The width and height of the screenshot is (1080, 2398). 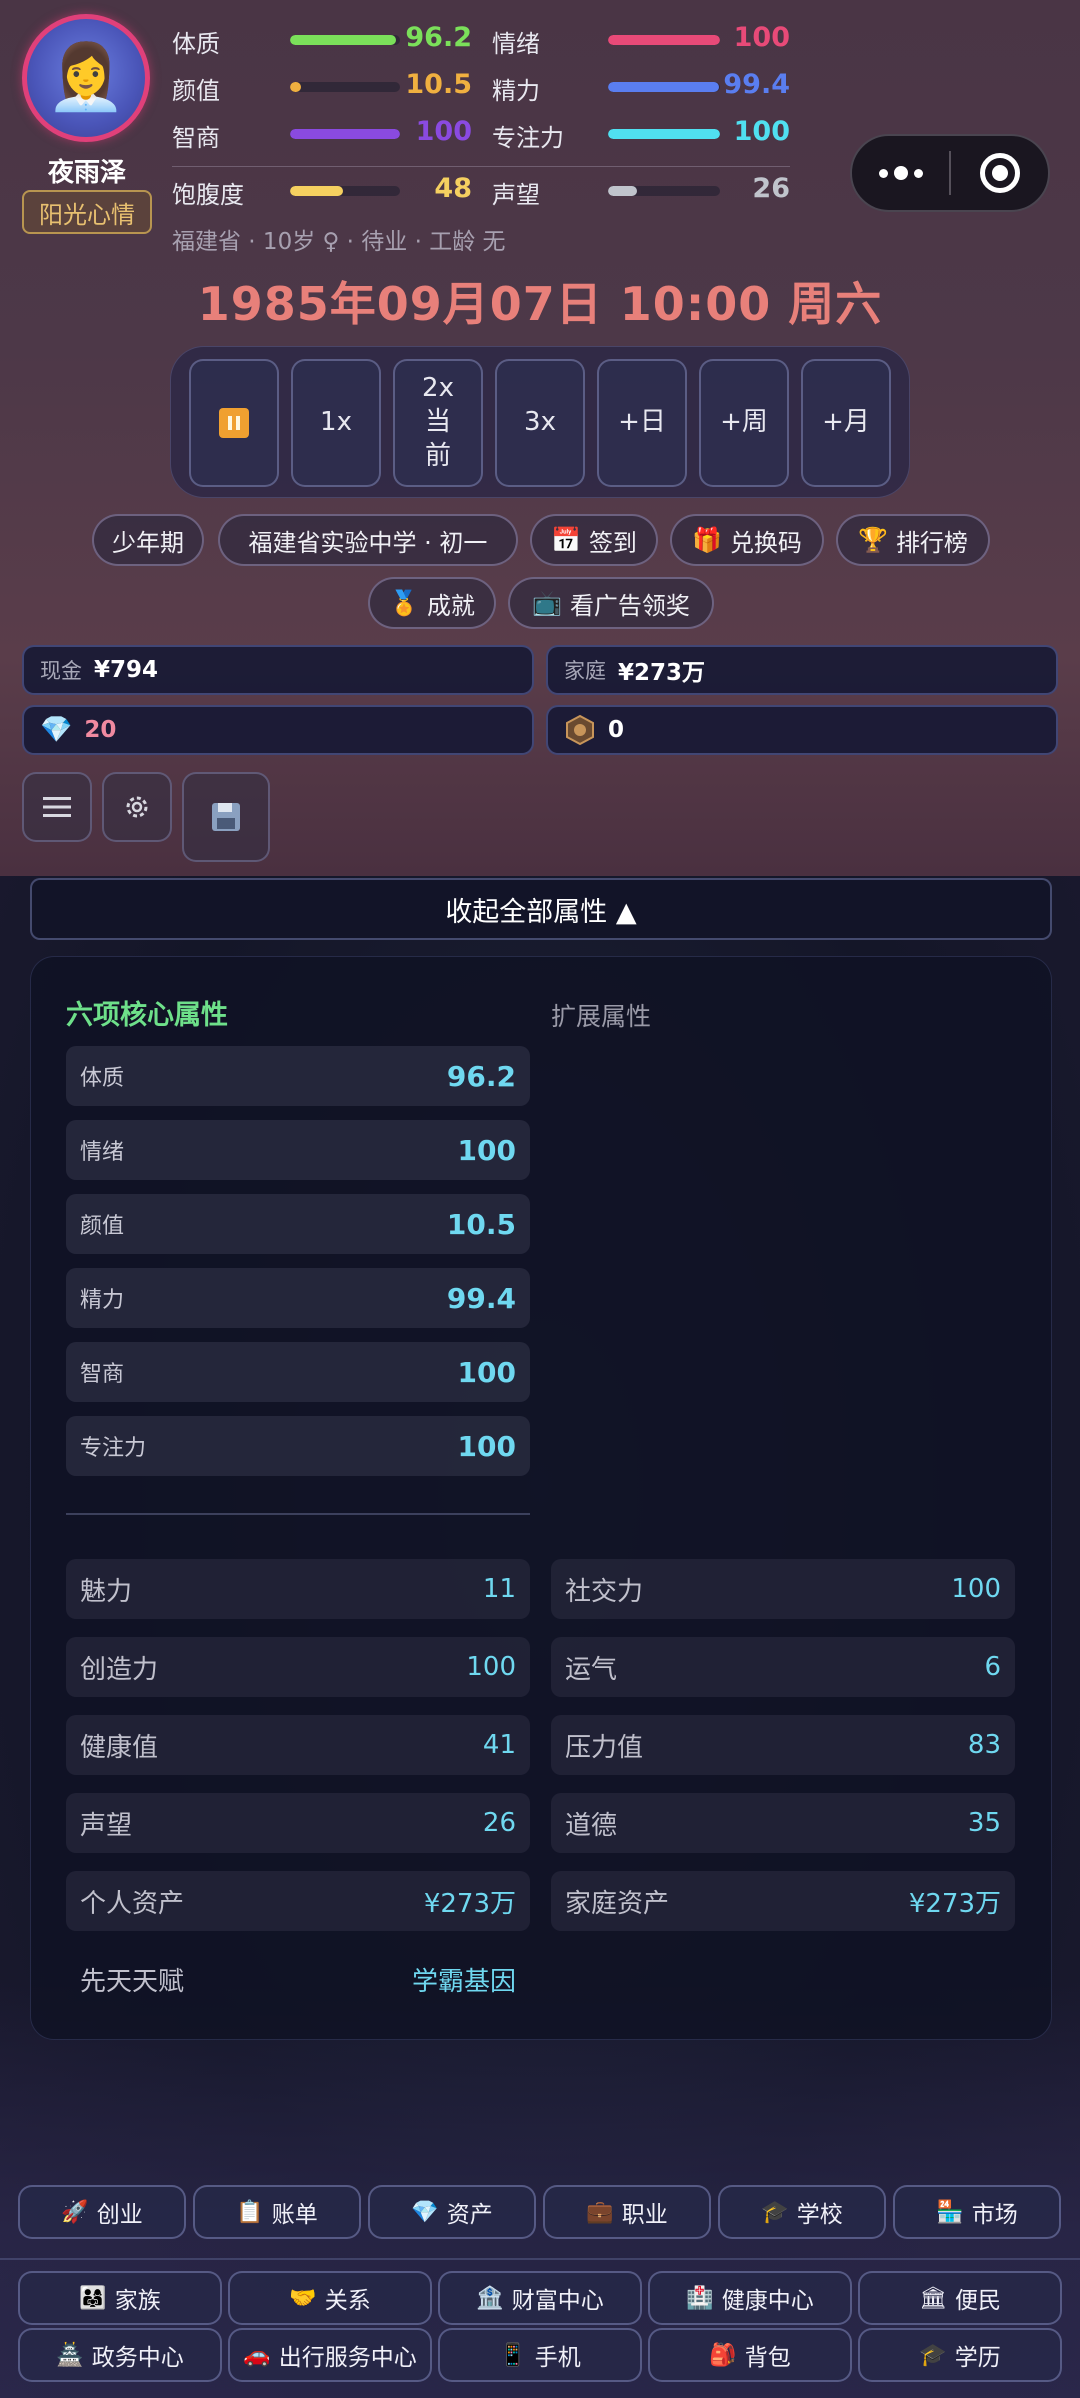 What do you see at coordinates (294, 2215) in the screenshot?
I see `nav-label: 账单` at bounding box center [294, 2215].